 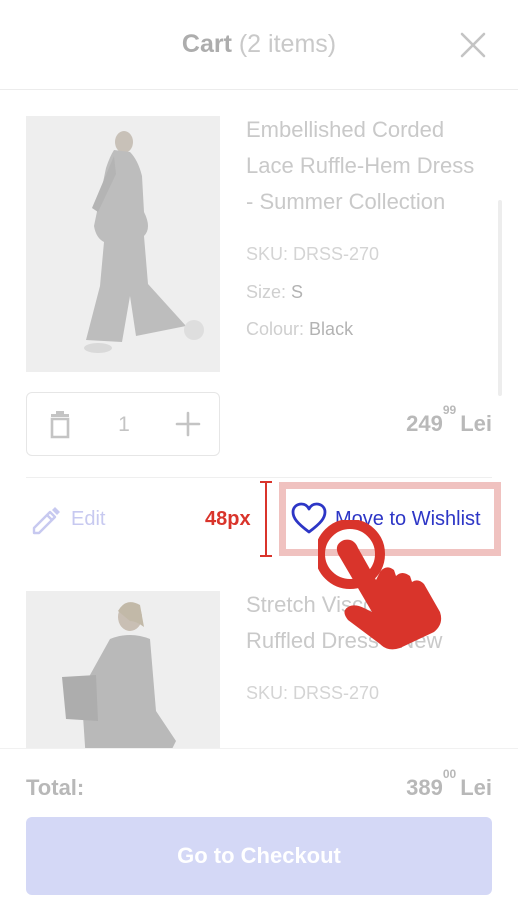 I want to click on checkout-label: Go to Checkout, so click(x=259, y=855).